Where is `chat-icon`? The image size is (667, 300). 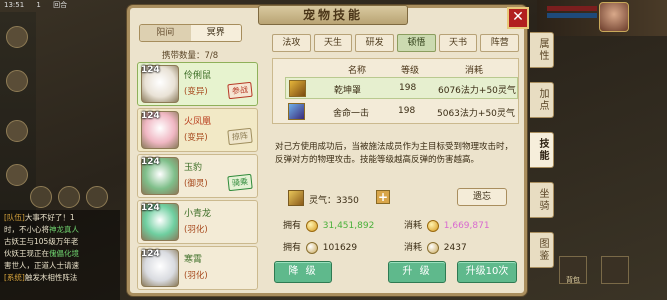 chat-icon is located at coordinates (69, 197).